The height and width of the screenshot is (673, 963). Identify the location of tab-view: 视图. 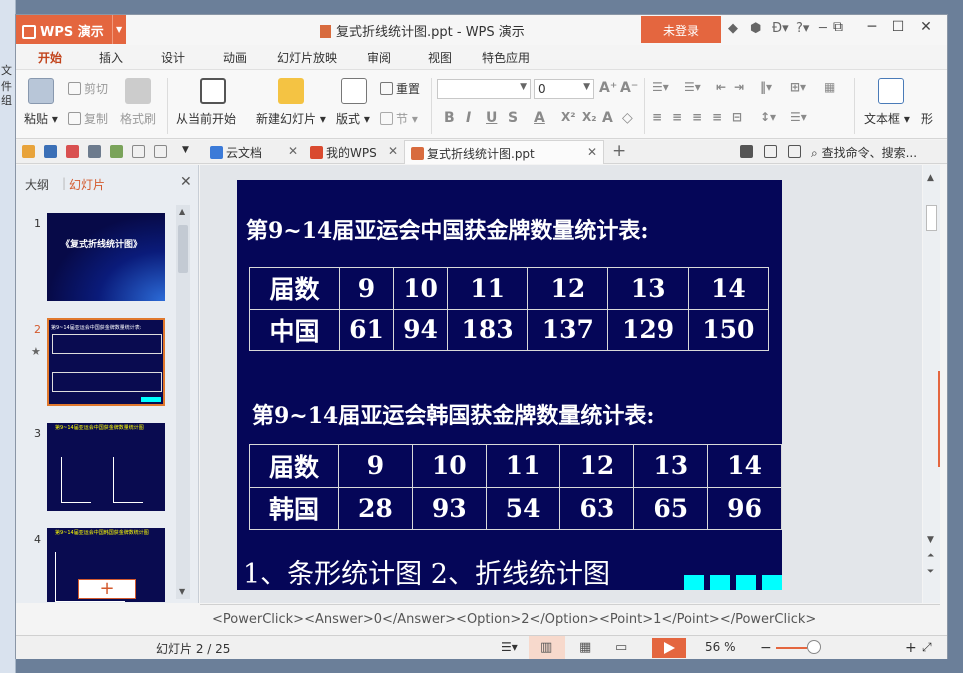
(440, 57).